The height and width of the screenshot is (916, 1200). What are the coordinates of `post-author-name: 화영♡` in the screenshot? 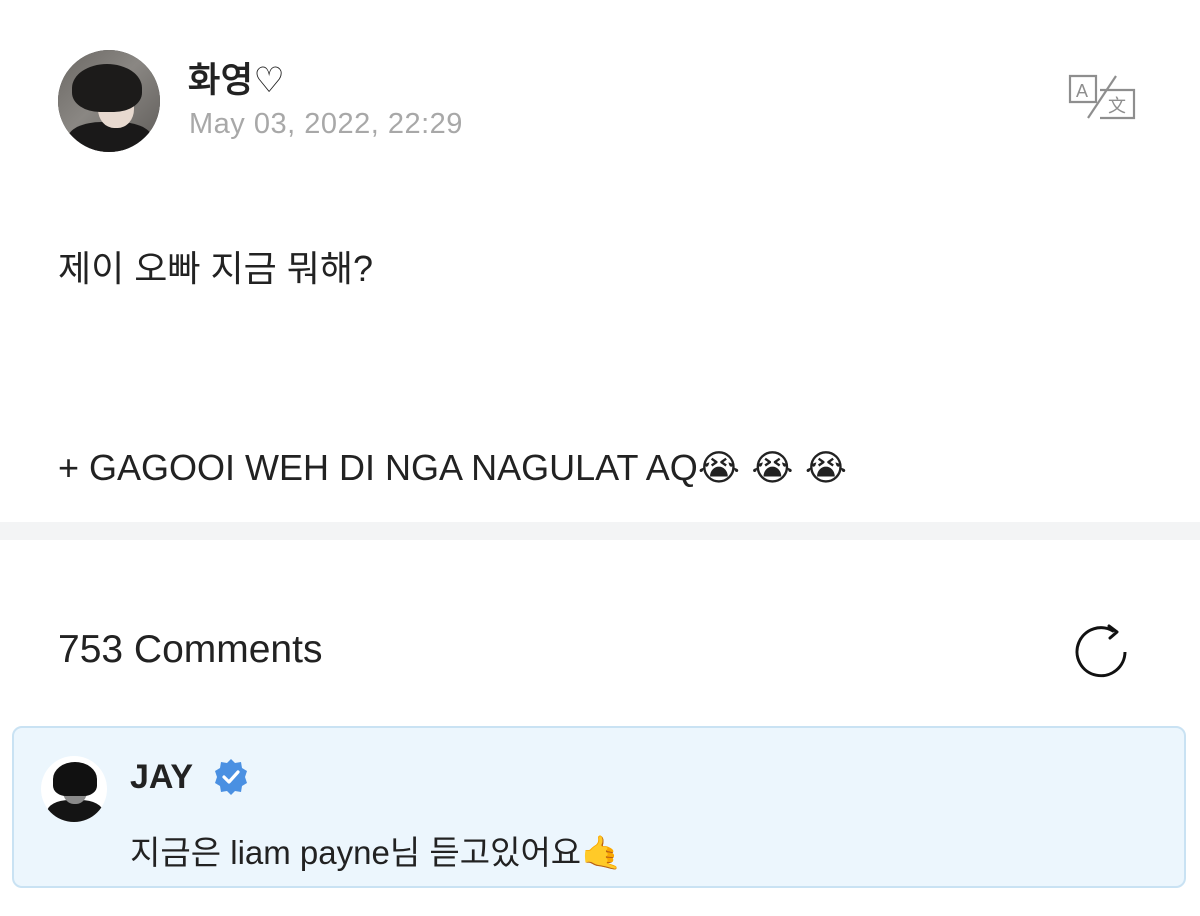 It's located at (236, 77).